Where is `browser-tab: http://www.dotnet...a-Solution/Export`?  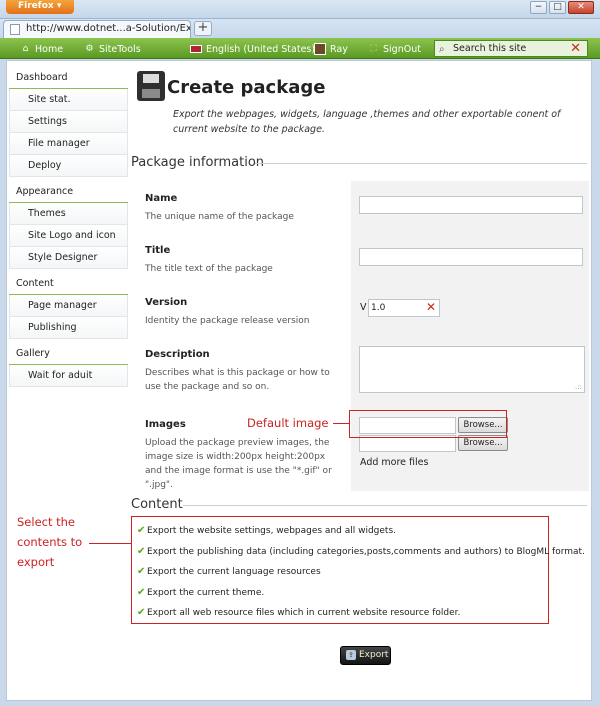 browser-tab: http://www.dotnet...a-Solution/Export is located at coordinates (97, 29).